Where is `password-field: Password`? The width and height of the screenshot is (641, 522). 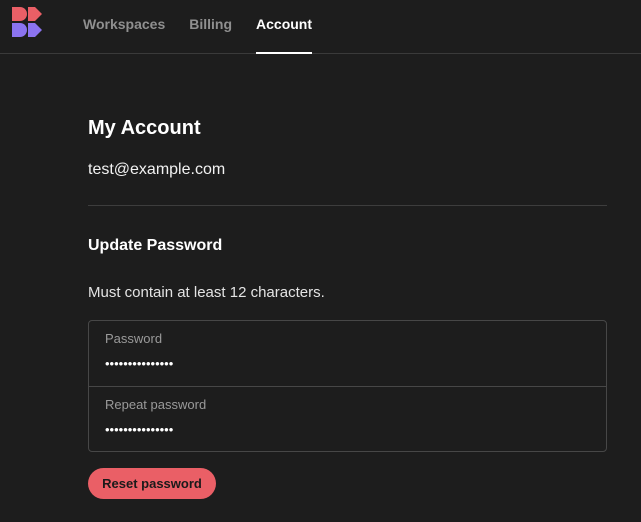
password-field: Password is located at coordinates (347, 353).